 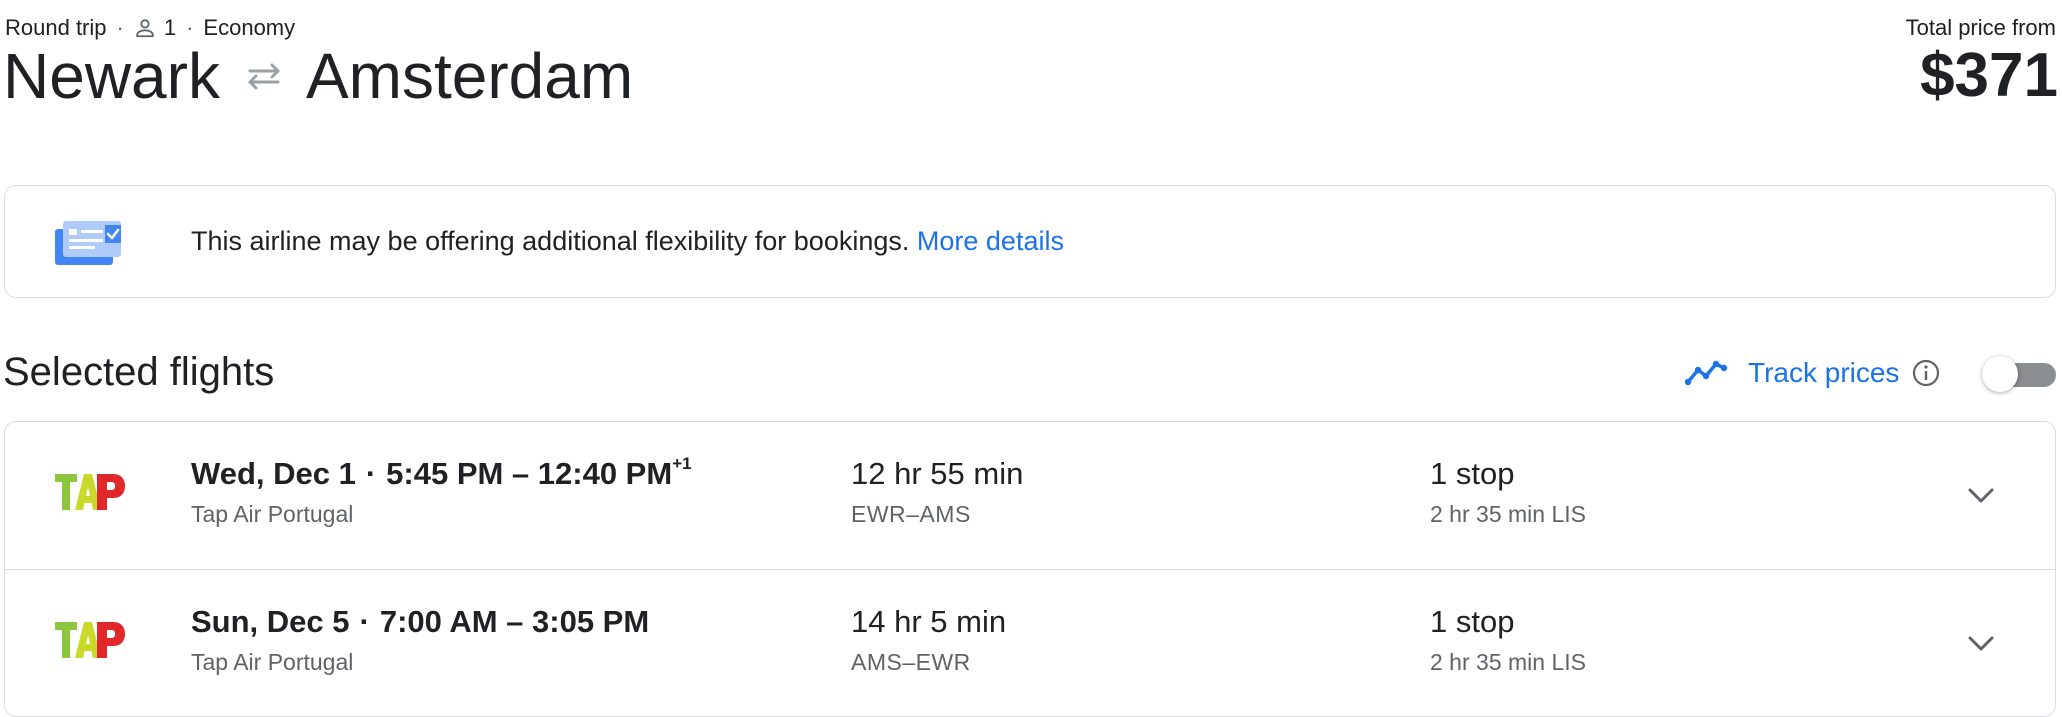 I want to click on flight-route: EWR–AMS, so click(x=911, y=514).